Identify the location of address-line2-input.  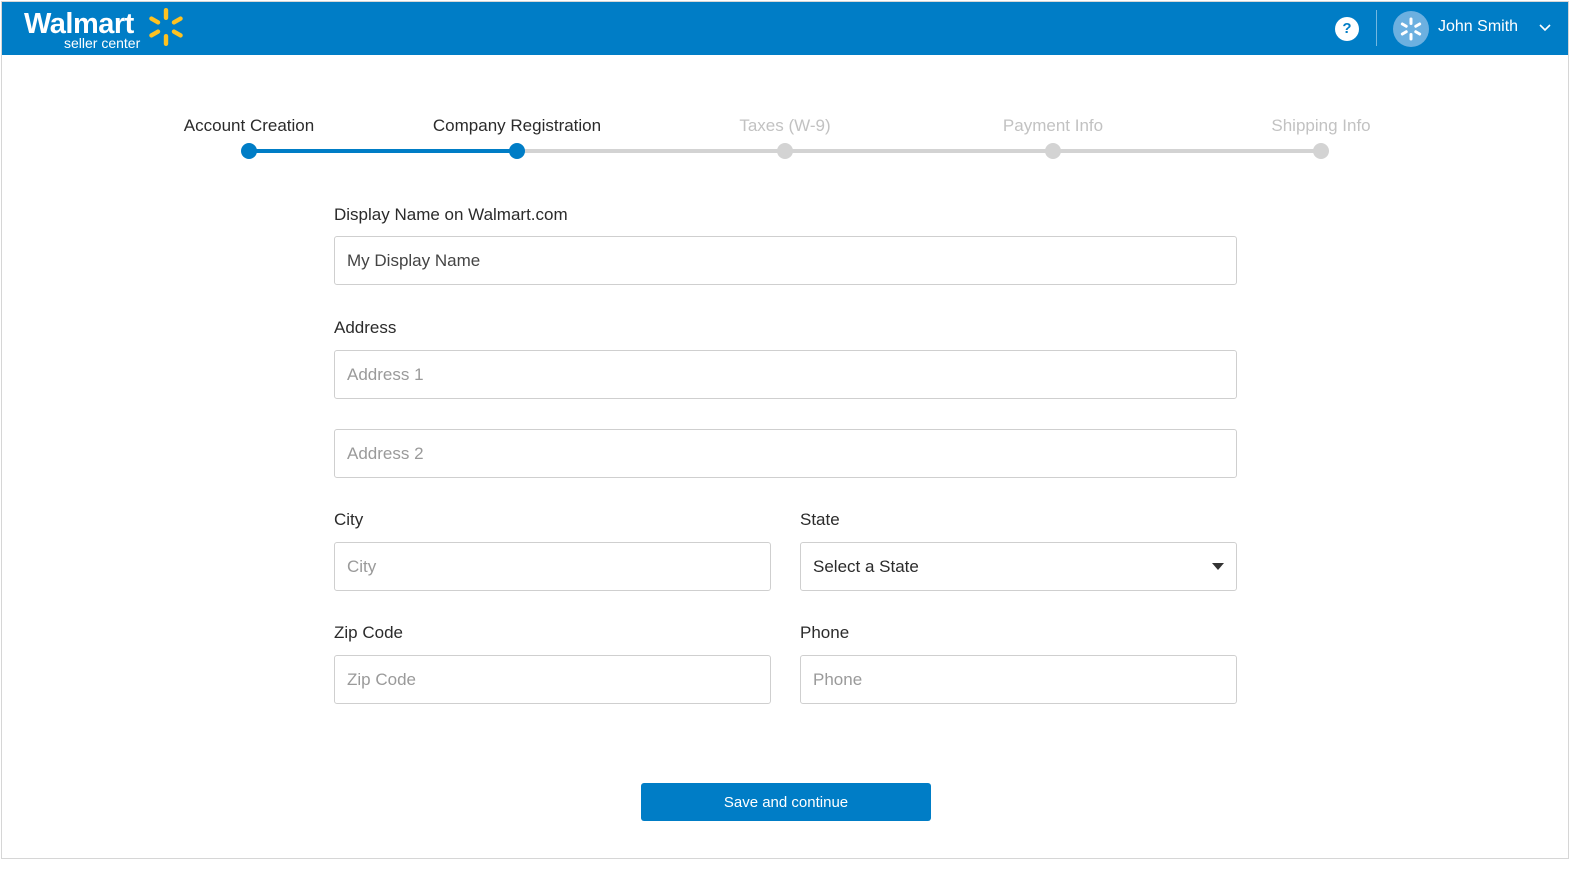
(785, 453).